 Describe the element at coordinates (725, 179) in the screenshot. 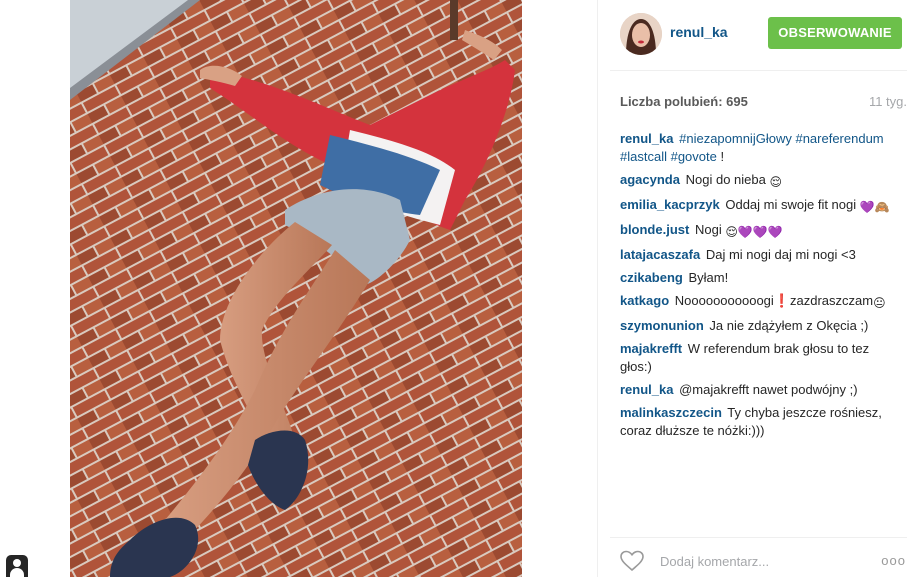

I see `comment-text: Nogi do nieba` at that location.